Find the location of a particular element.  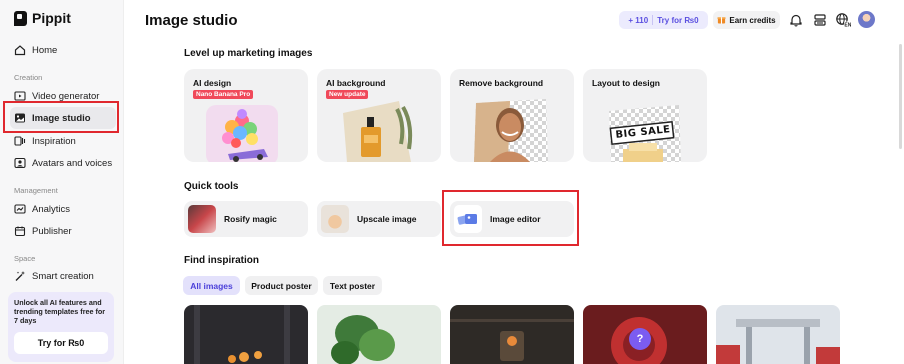

divider is located at coordinates (653, 20).